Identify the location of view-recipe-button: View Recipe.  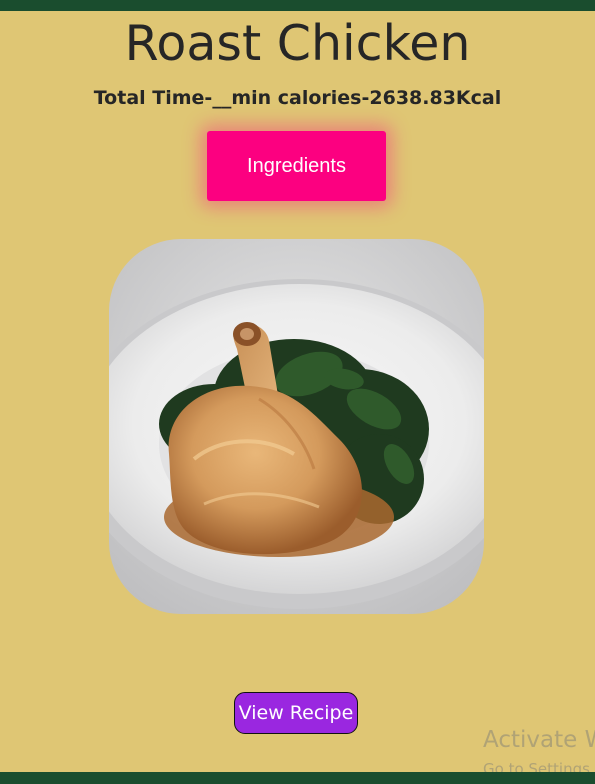
(296, 713).